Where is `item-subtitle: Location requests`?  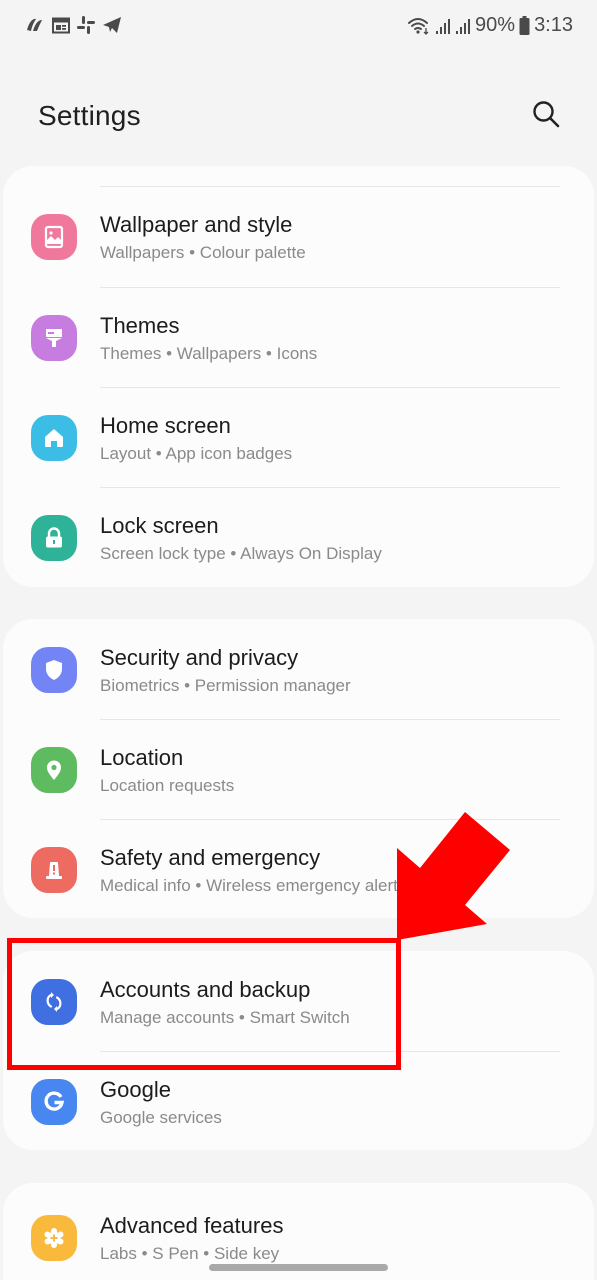
item-subtitle: Location requests is located at coordinates (167, 785).